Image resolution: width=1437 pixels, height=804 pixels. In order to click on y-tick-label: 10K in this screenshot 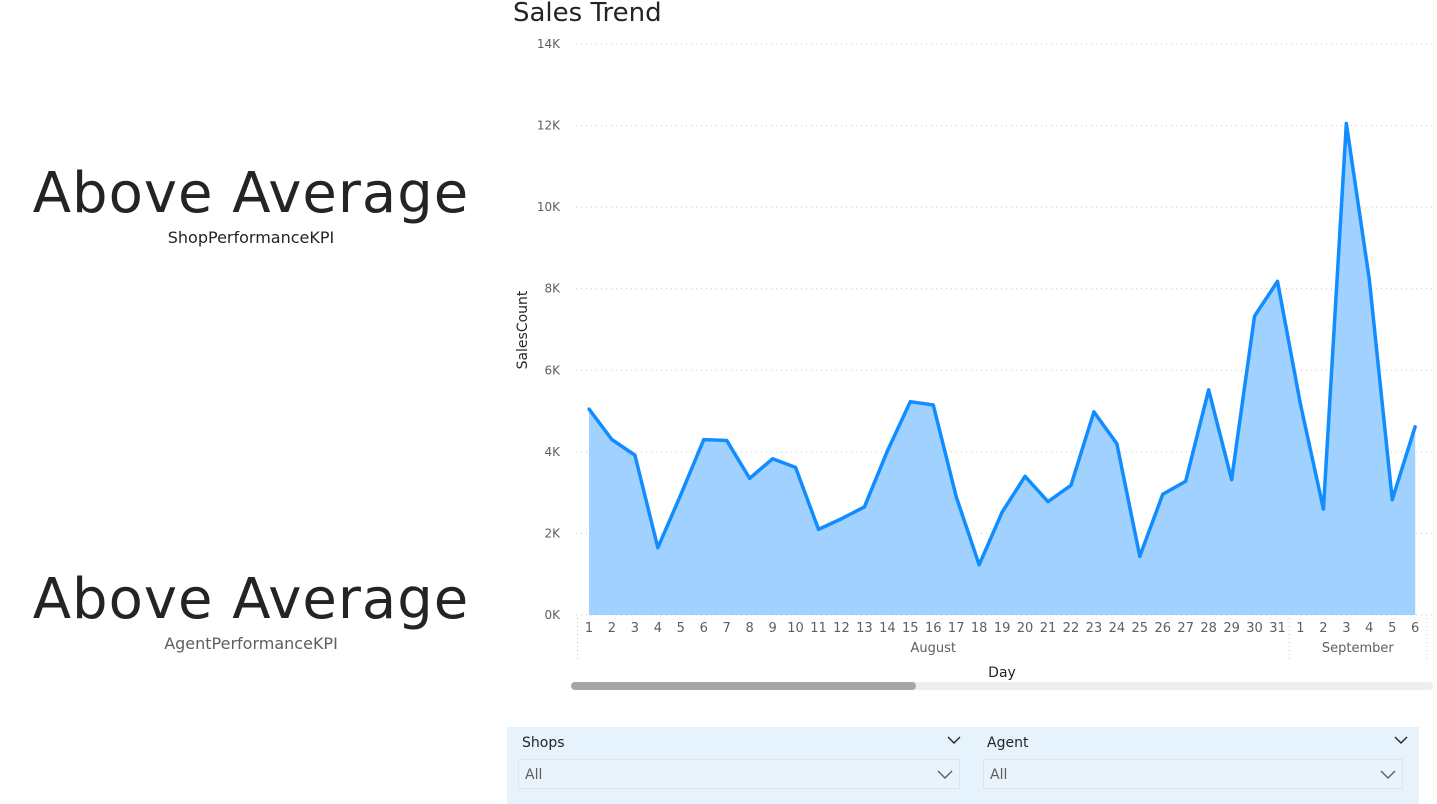, I will do `click(549, 207)`.